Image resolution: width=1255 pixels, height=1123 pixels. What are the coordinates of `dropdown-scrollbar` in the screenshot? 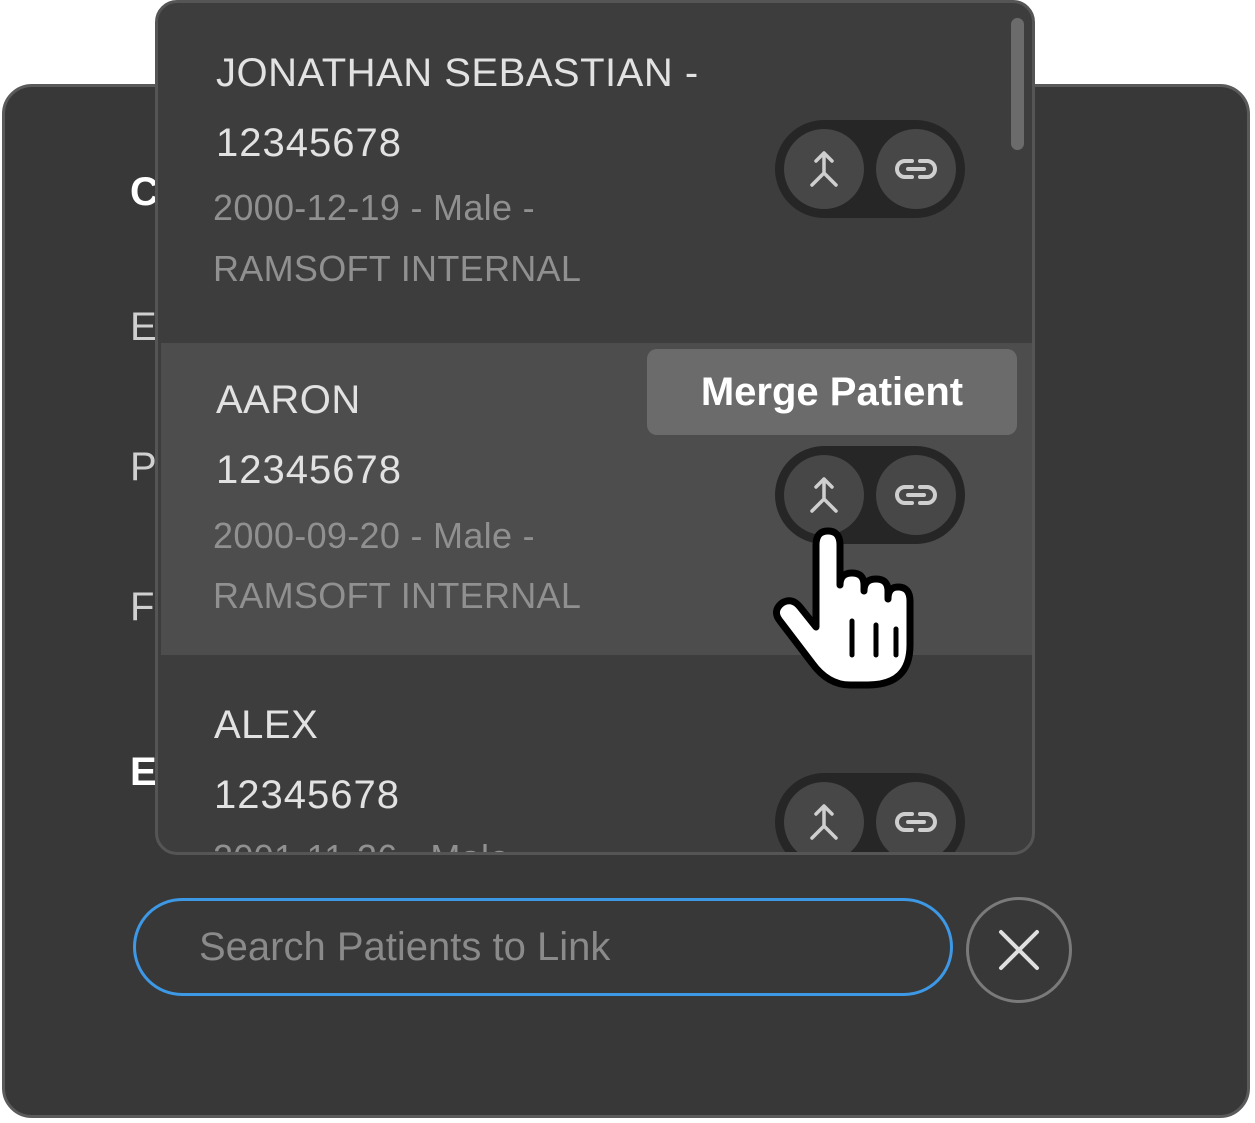 It's located at (1017, 84).